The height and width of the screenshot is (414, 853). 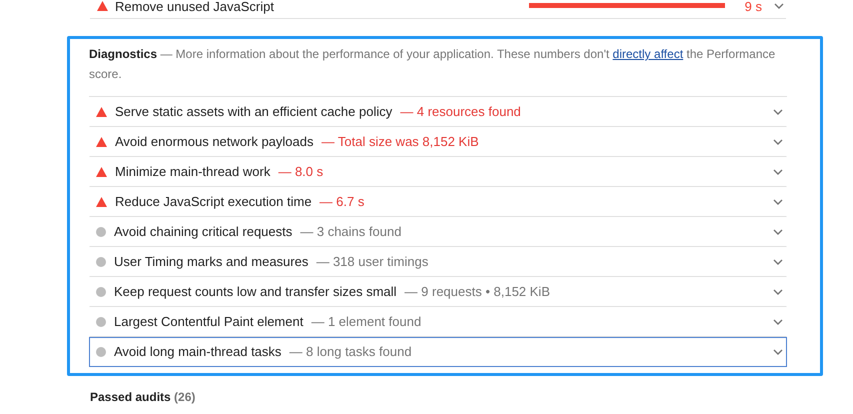 I want to click on audit-detail: — 9 requests • 8,152 KiB, so click(x=477, y=292).